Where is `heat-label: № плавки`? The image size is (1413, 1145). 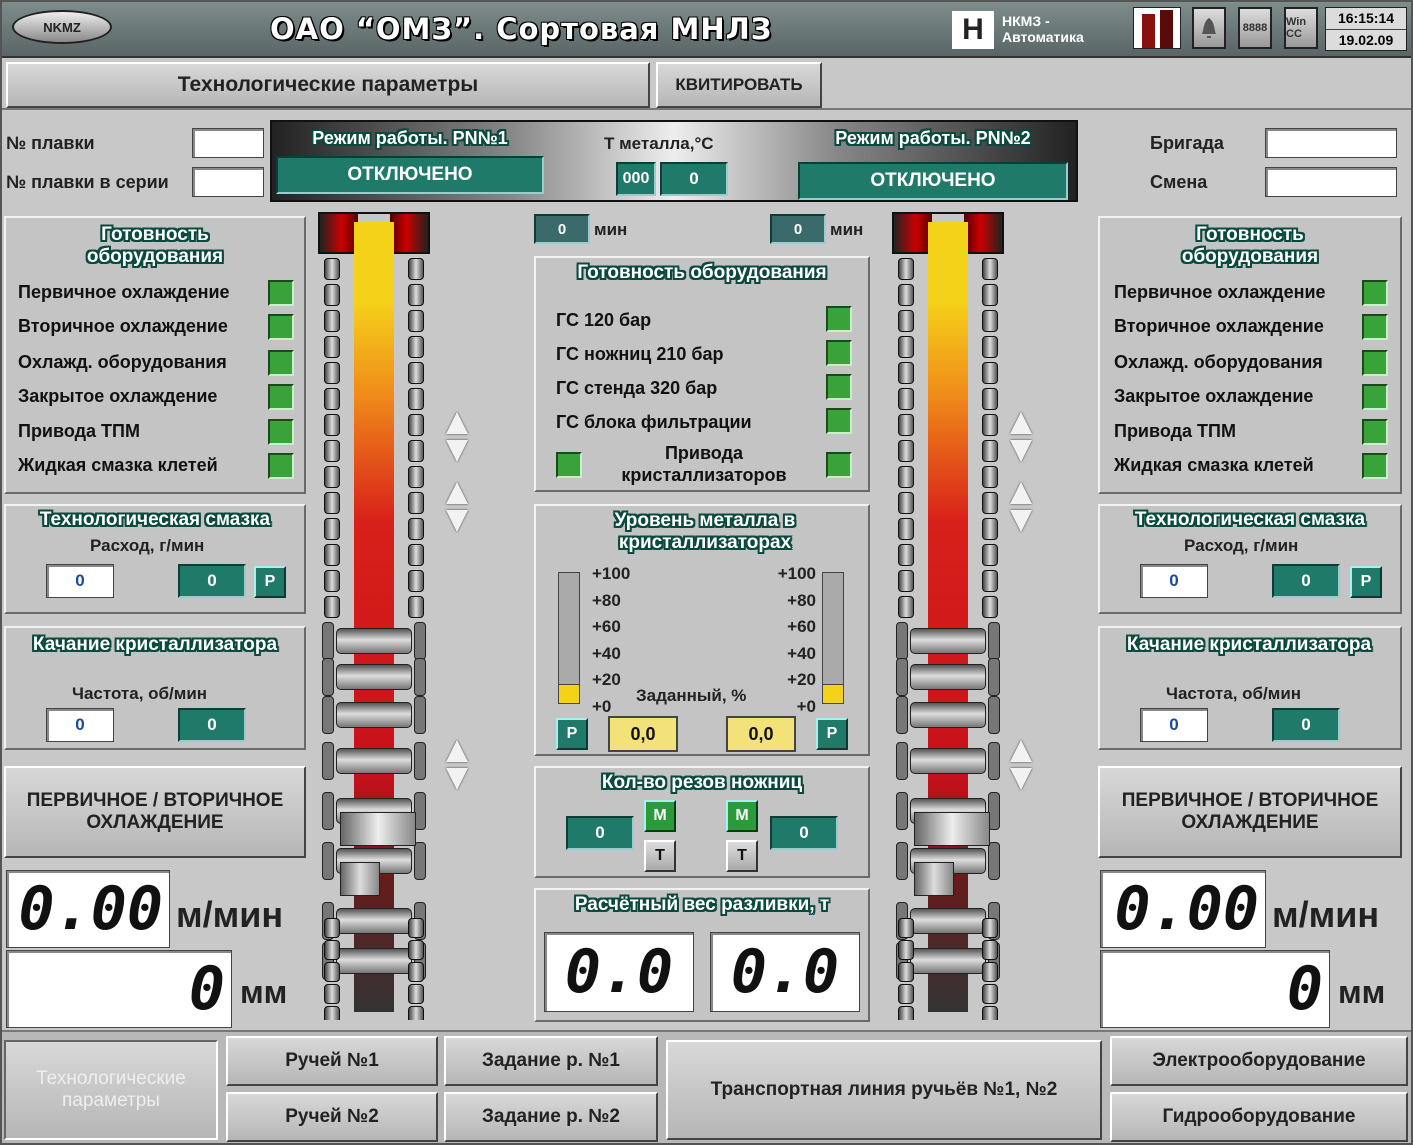
heat-label: № плавки is located at coordinates (50, 143).